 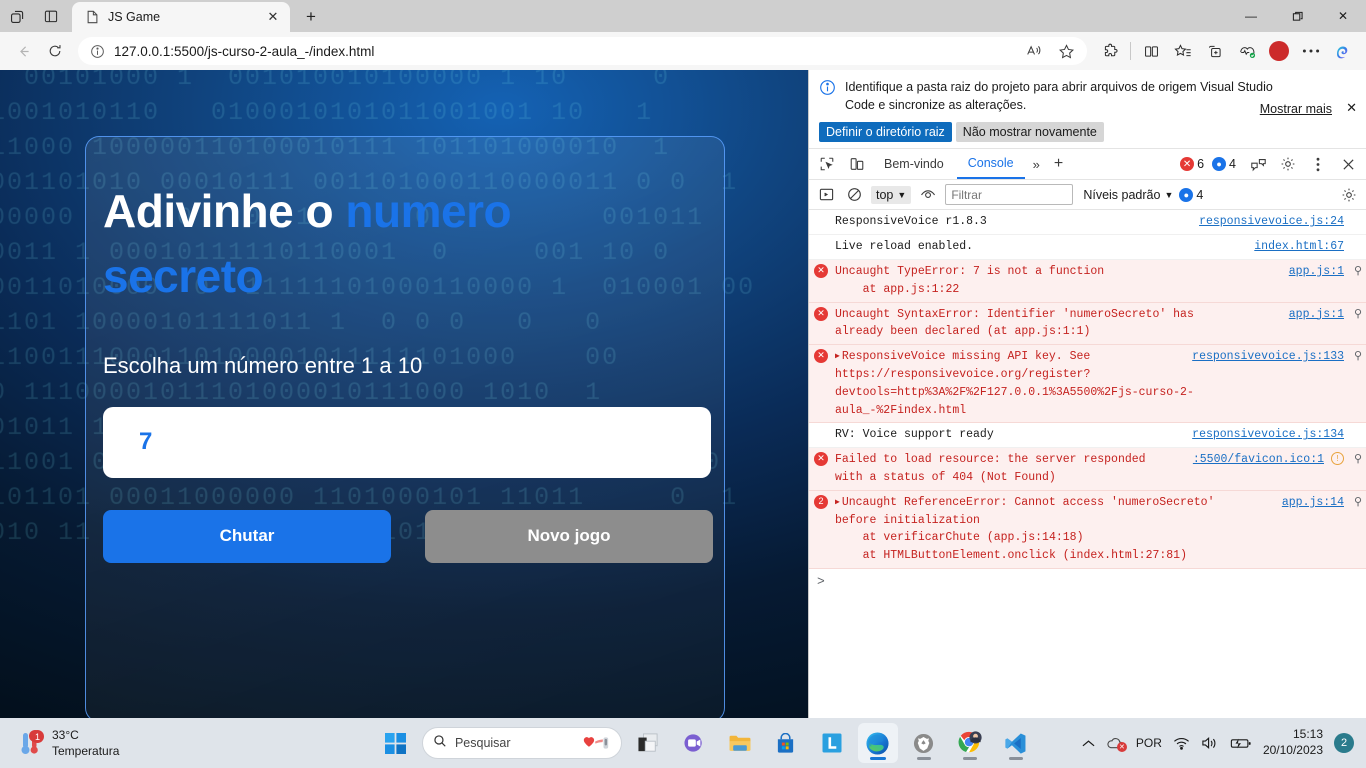 What do you see at coordinates (396, 743) in the screenshot?
I see `windows-start-icon` at bounding box center [396, 743].